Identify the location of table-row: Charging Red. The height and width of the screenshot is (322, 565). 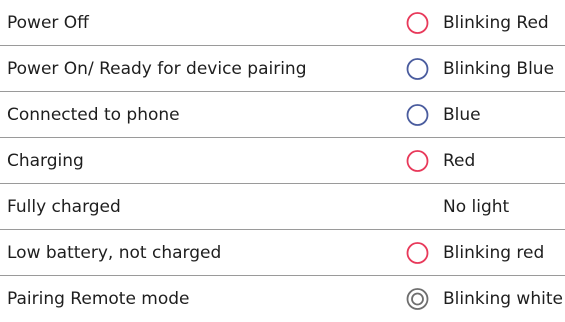
(282, 161).